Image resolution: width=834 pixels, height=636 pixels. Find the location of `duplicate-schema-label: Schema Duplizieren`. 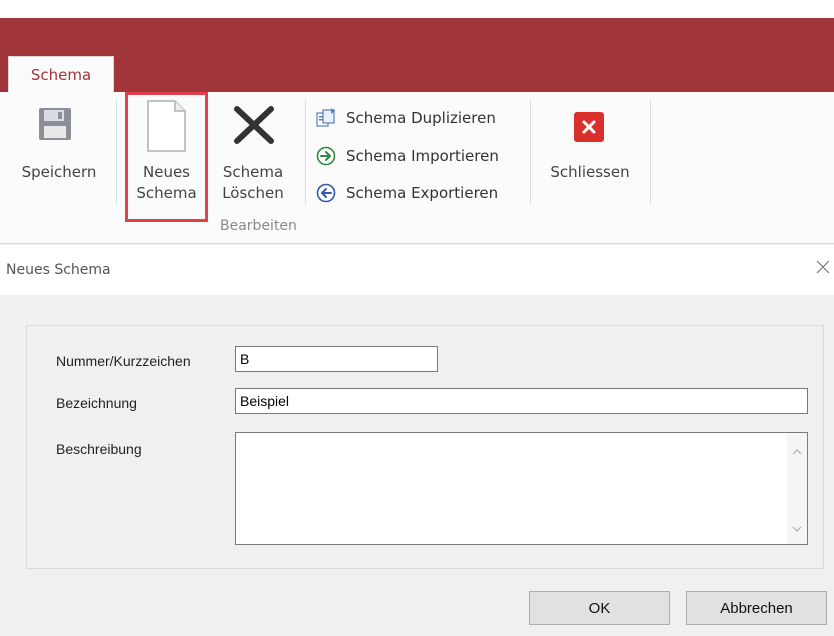

duplicate-schema-label: Schema Duplizieren is located at coordinates (421, 118).